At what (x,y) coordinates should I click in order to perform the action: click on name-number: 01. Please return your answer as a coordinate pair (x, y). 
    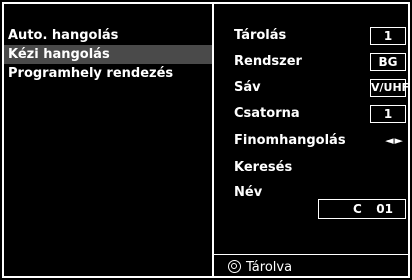
    Looking at the image, I should click on (384, 209).